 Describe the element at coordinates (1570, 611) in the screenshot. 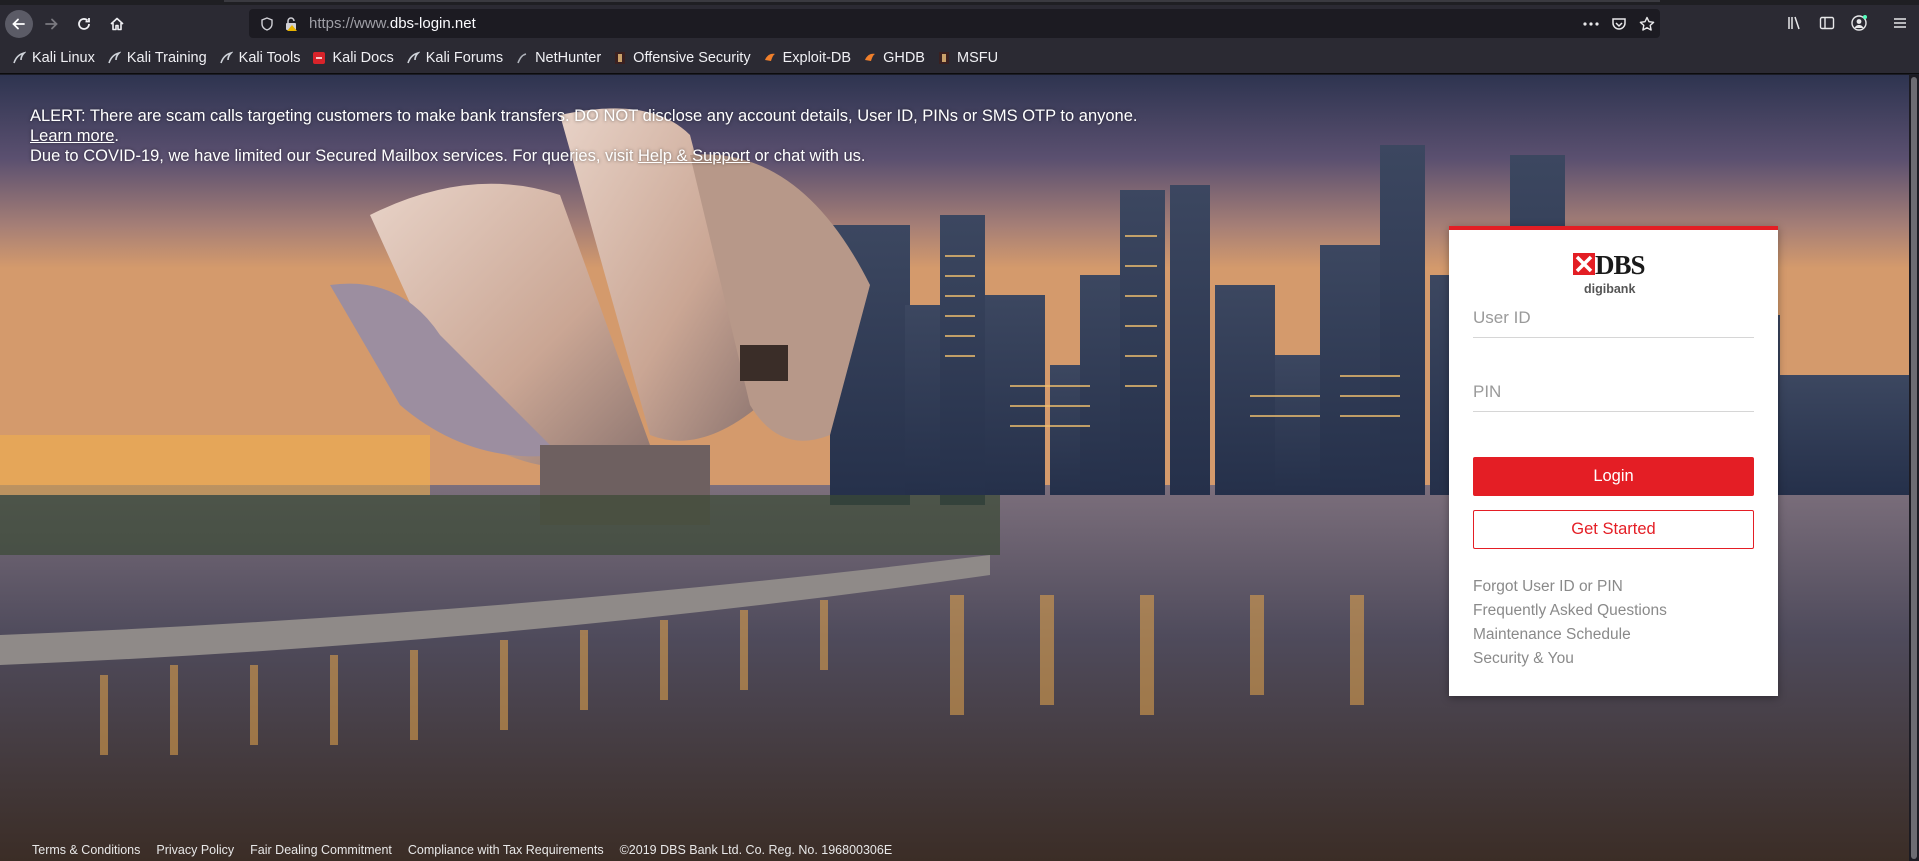

I see `faq-link: Frequently Asked Questions` at that location.